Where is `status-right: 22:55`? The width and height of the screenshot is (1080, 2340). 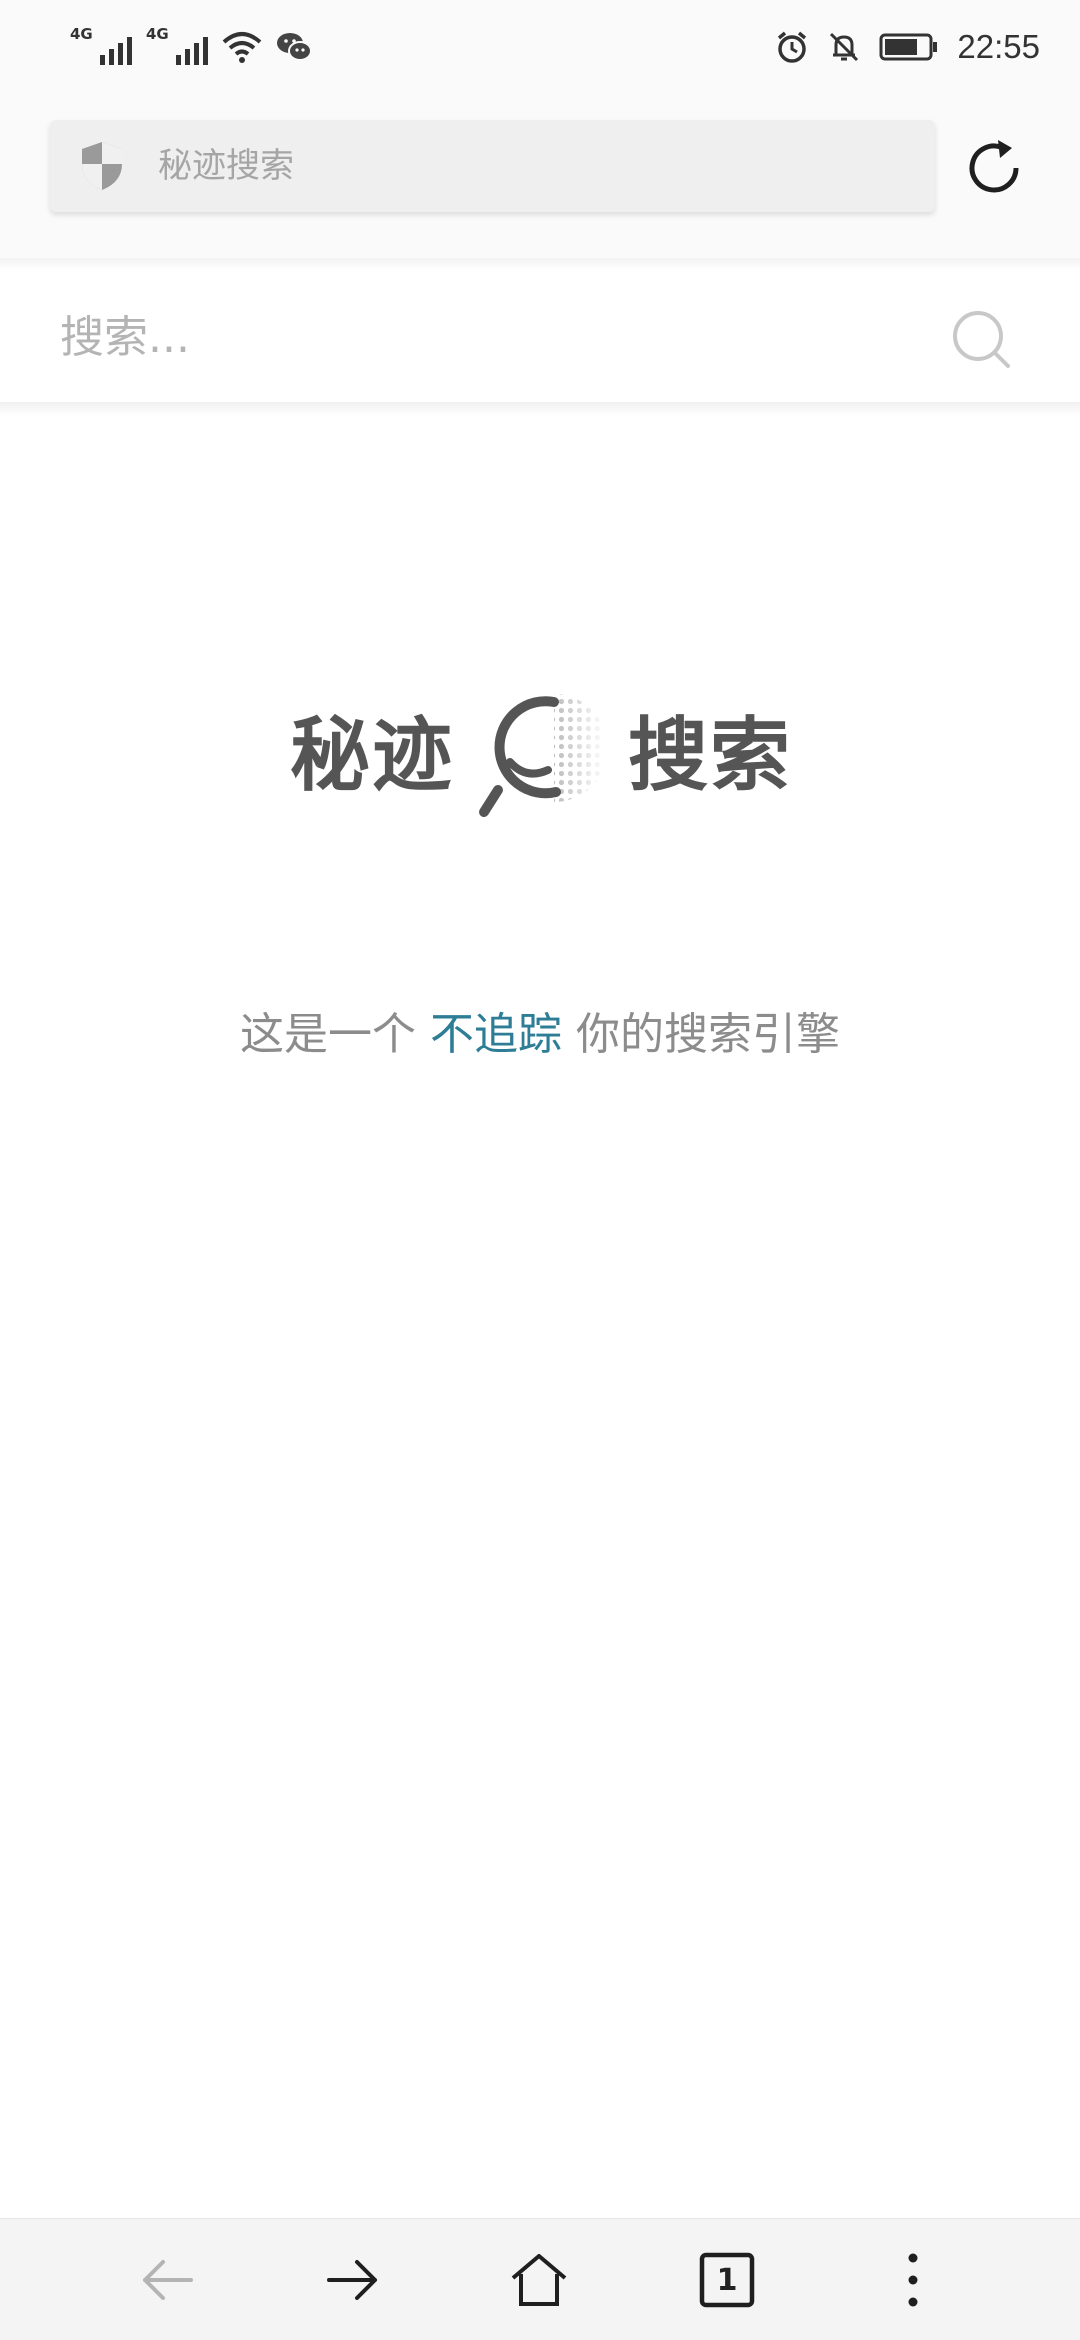 status-right: 22:55 is located at coordinates (907, 47).